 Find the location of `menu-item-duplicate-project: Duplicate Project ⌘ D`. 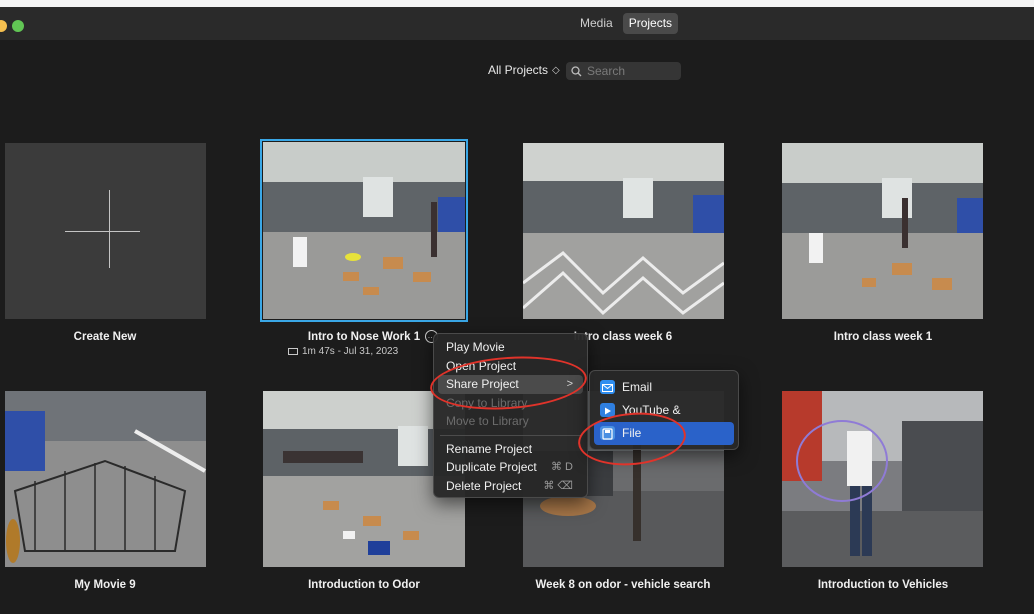

menu-item-duplicate-project: Duplicate Project ⌘ D is located at coordinates (510, 467).